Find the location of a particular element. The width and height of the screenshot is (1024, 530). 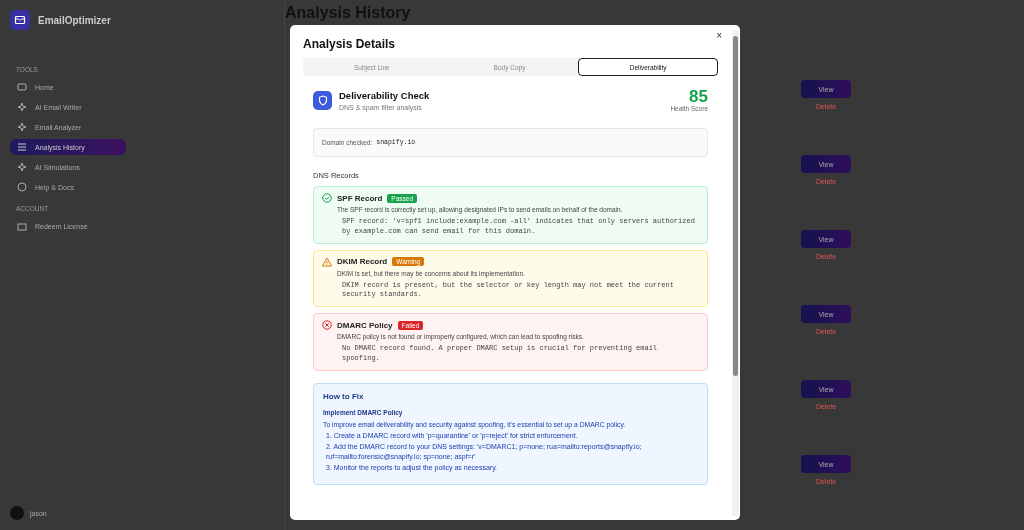

list-icon is located at coordinates (22, 147).